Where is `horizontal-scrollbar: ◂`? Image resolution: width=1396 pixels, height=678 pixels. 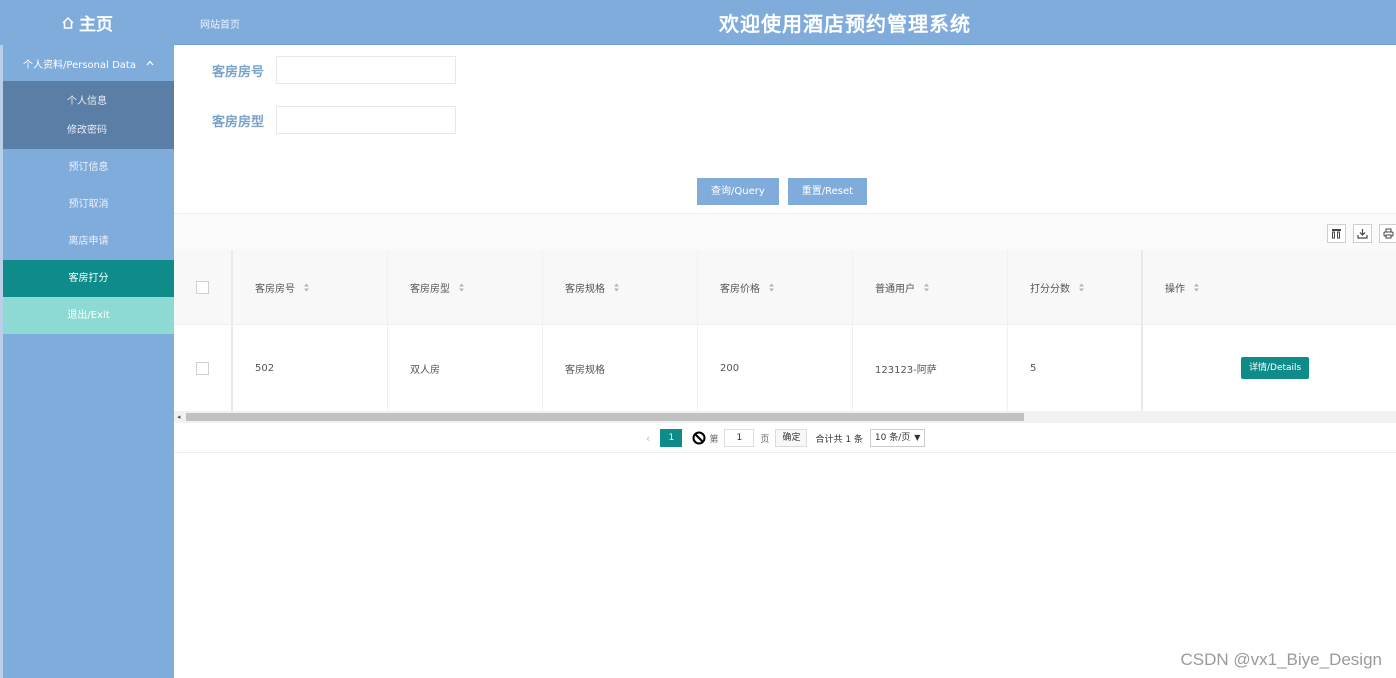
horizontal-scrollbar: ◂ is located at coordinates (785, 417).